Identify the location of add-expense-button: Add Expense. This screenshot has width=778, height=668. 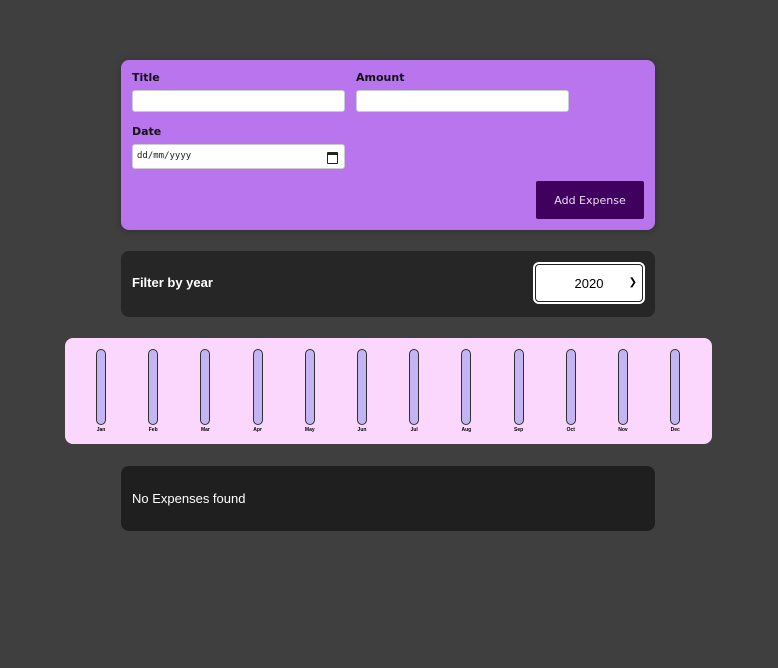
(590, 200).